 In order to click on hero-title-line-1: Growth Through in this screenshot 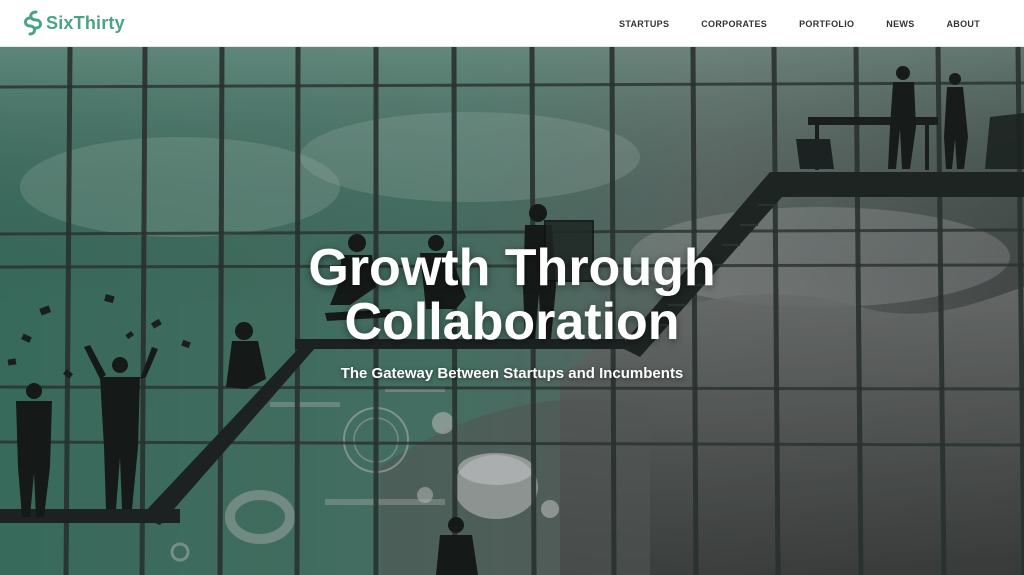, I will do `click(512, 268)`.